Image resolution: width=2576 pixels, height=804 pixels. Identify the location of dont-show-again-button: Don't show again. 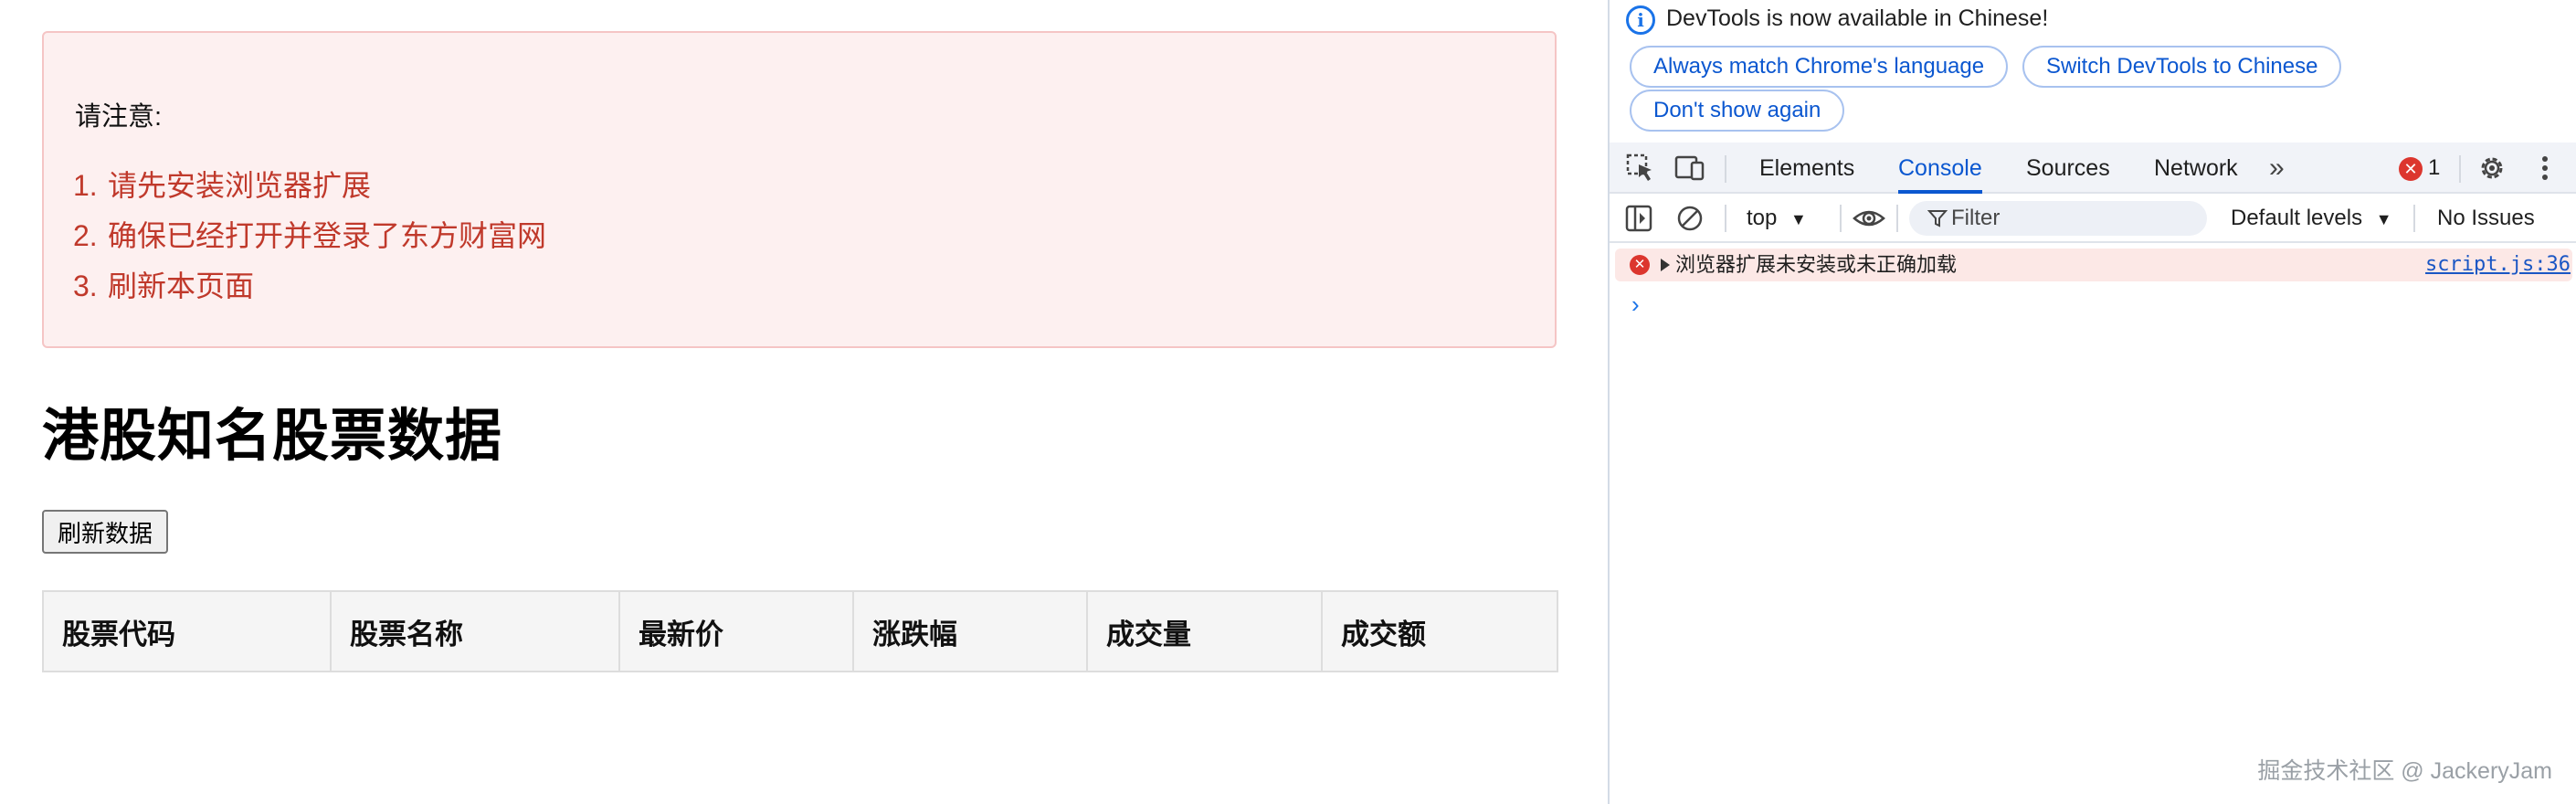
(1737, 111).